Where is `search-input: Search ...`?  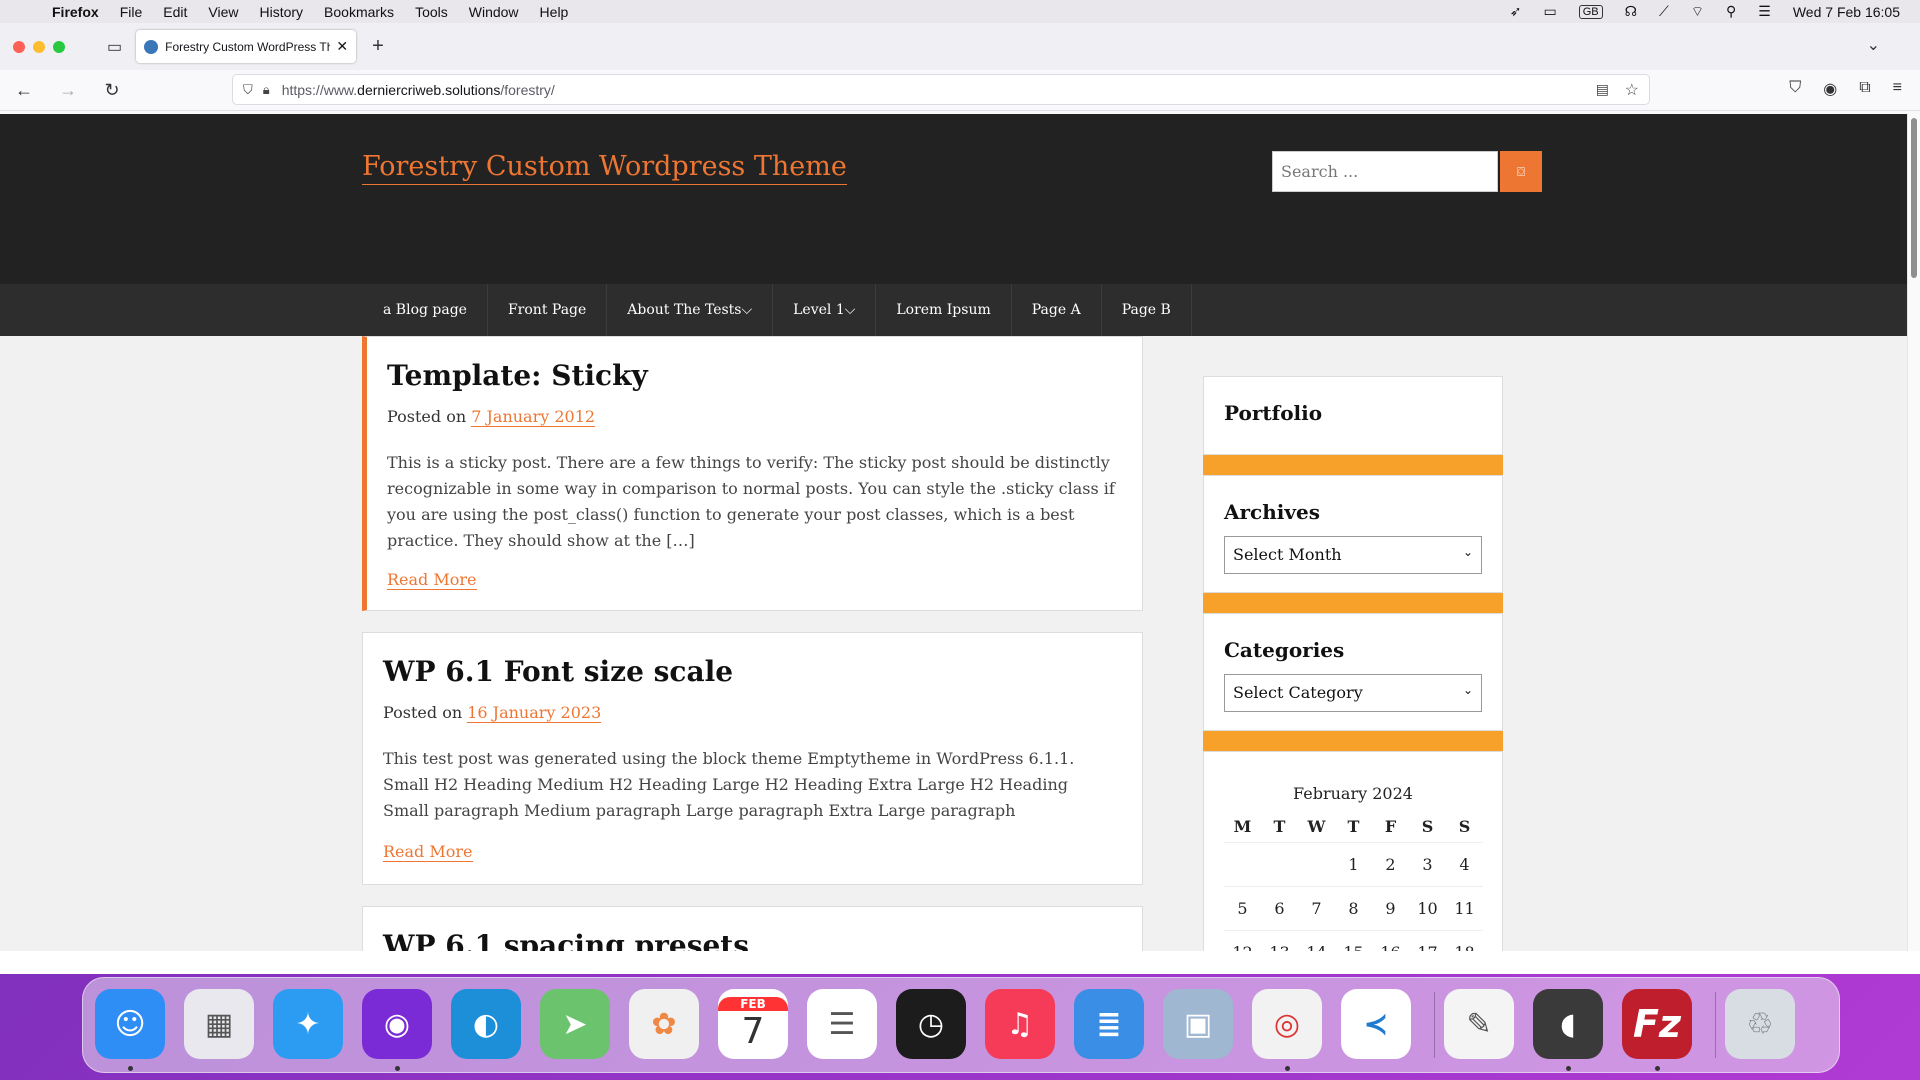
search-input: Search ... is located at coordinates (1385, 171).